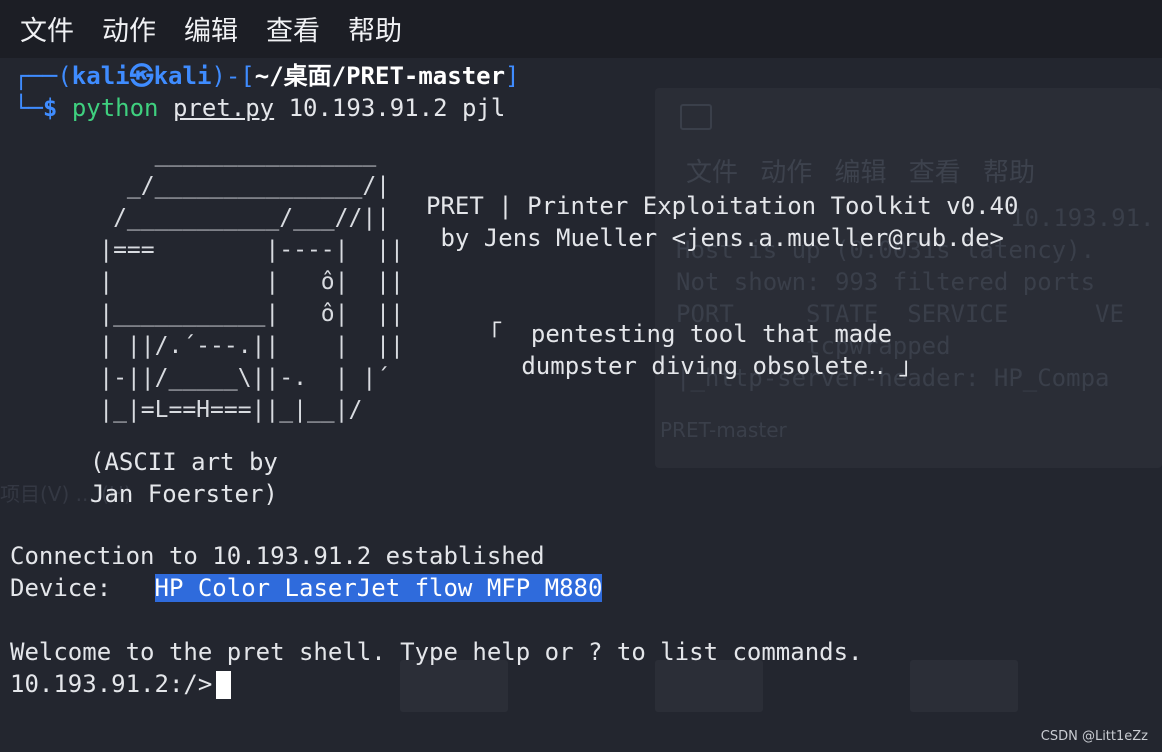 The width and height of the screenshot is (1162, 752). I want to click on credit-line: (ASCII art by, so click(184, 462).